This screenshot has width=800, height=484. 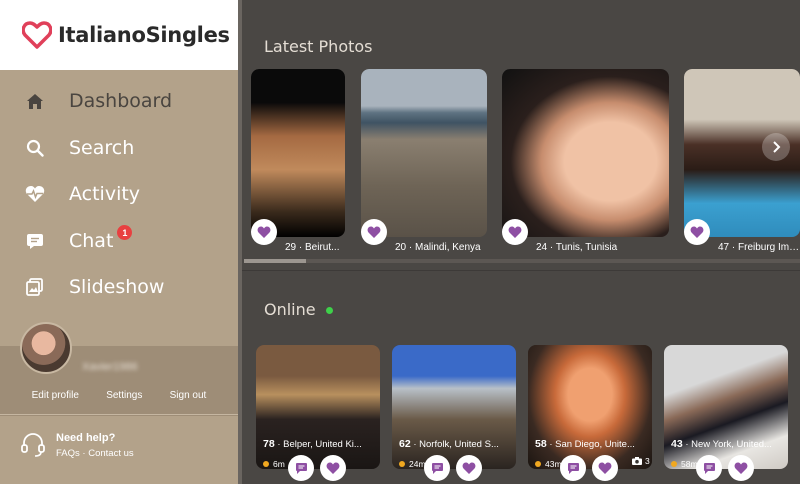 I want to click on sidebar-item-chat: Chat 1, so click(x=119, y=241).